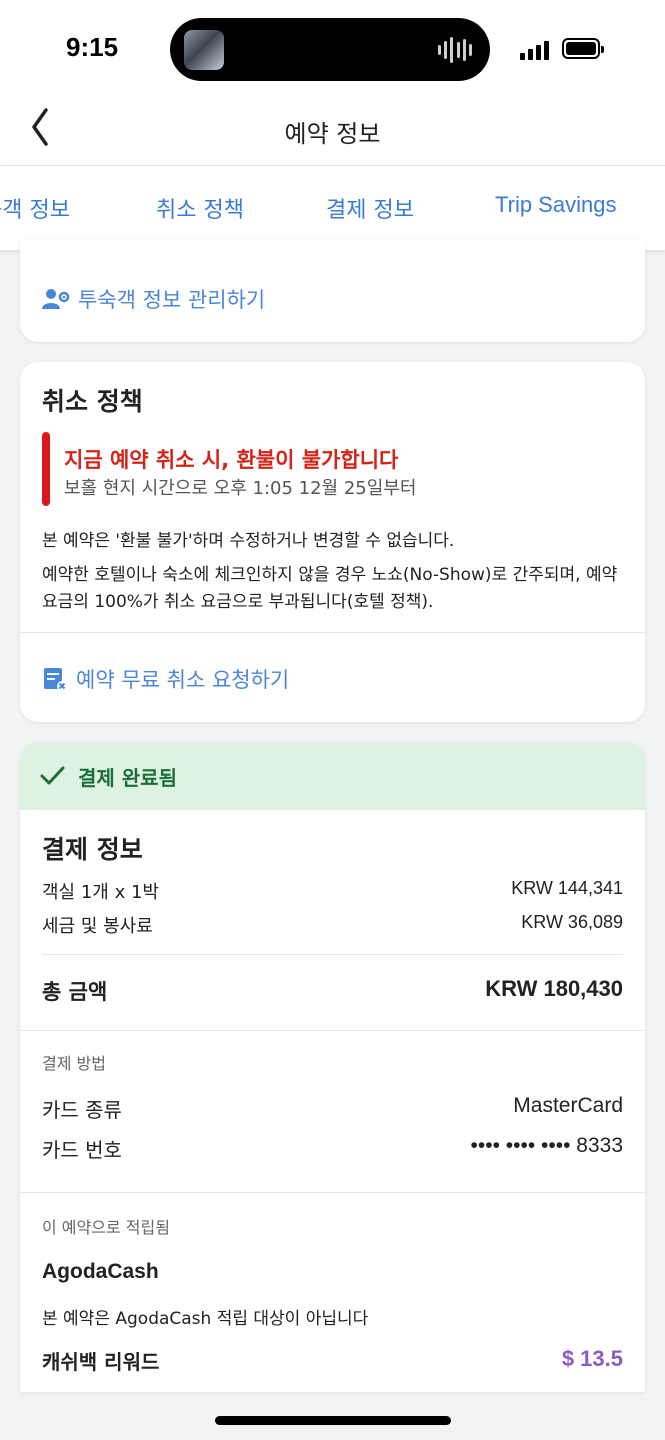  What do you see at coordinates (56, 299) in the screenshot?
I see `user-settings-icon` at bounding box center [56, 299].